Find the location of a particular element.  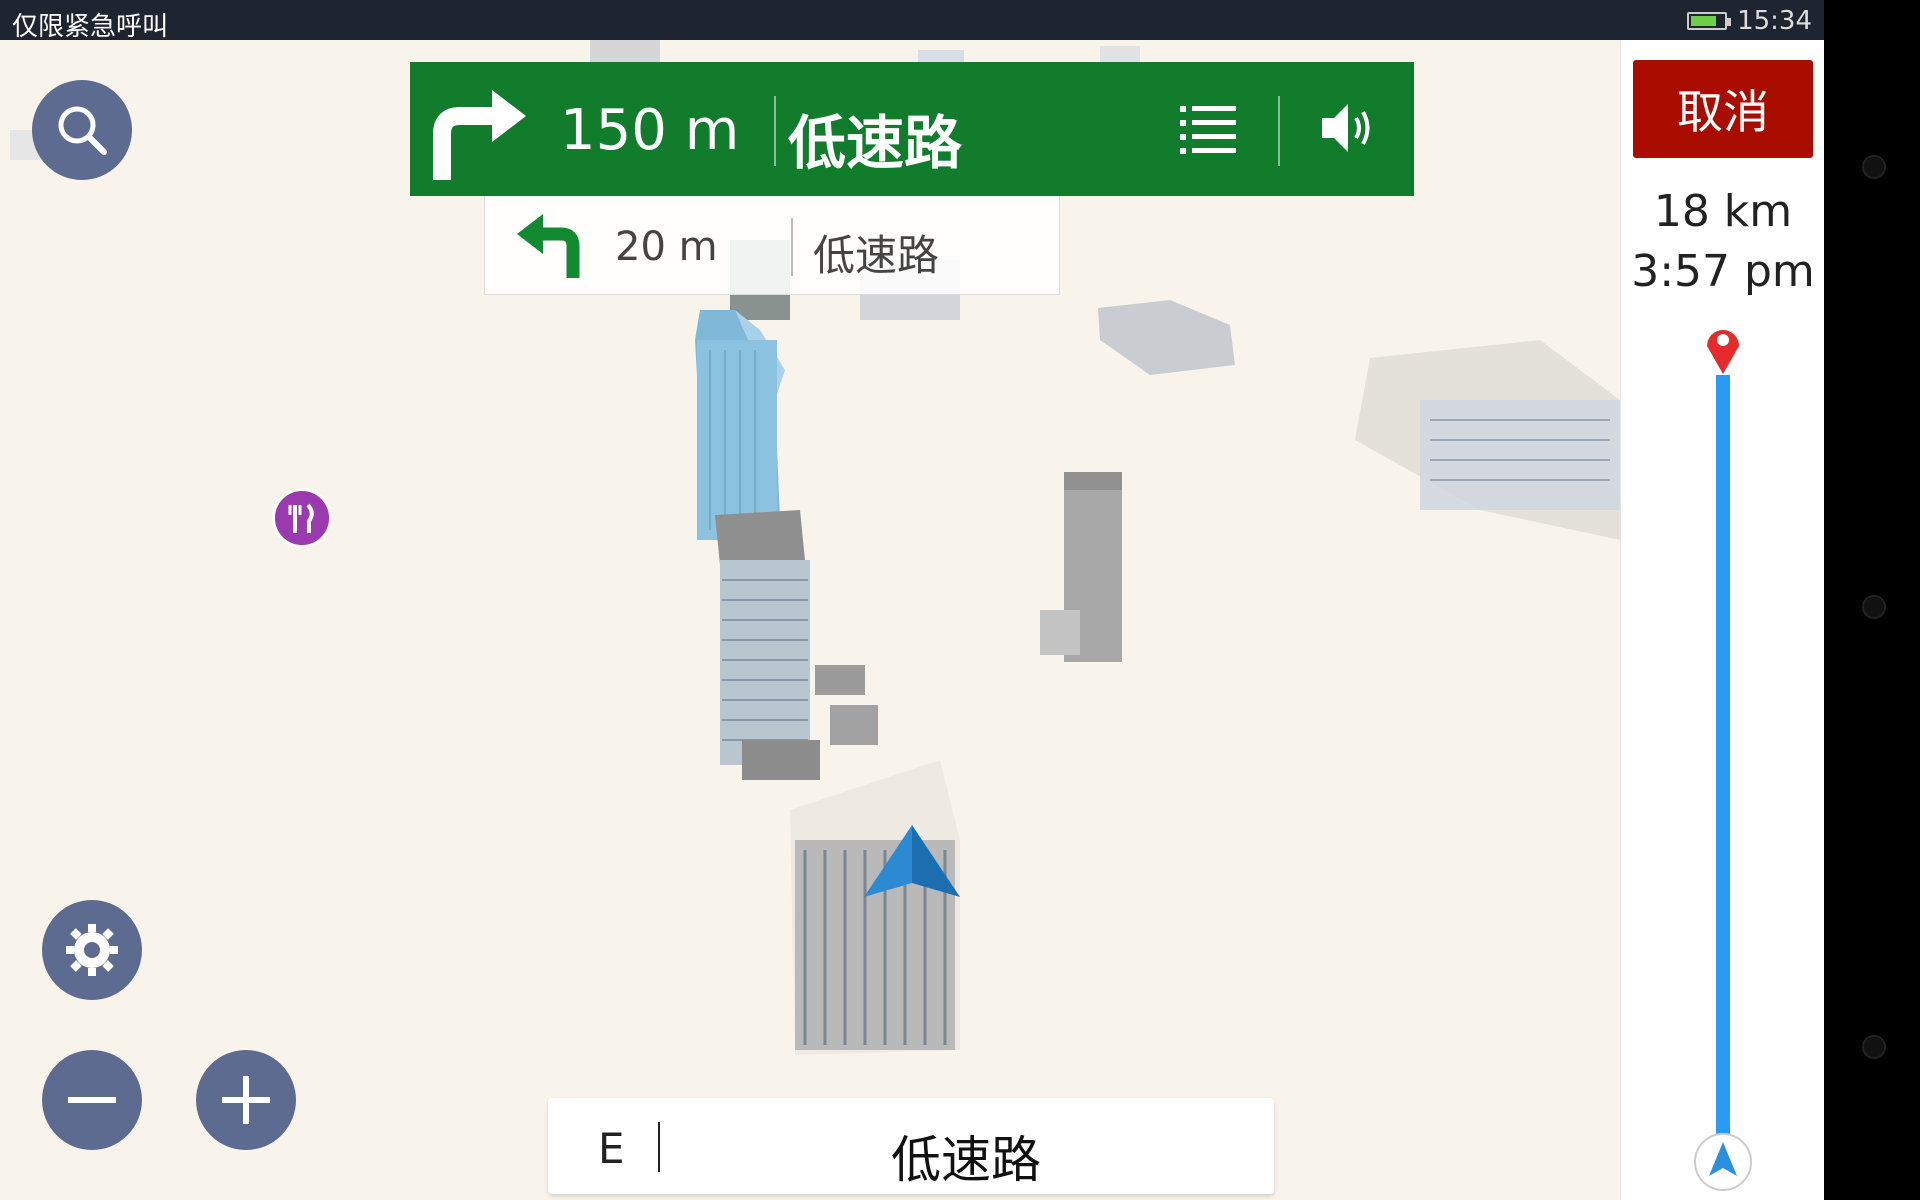

restaurant-icon is located at coordinates (301, 518).